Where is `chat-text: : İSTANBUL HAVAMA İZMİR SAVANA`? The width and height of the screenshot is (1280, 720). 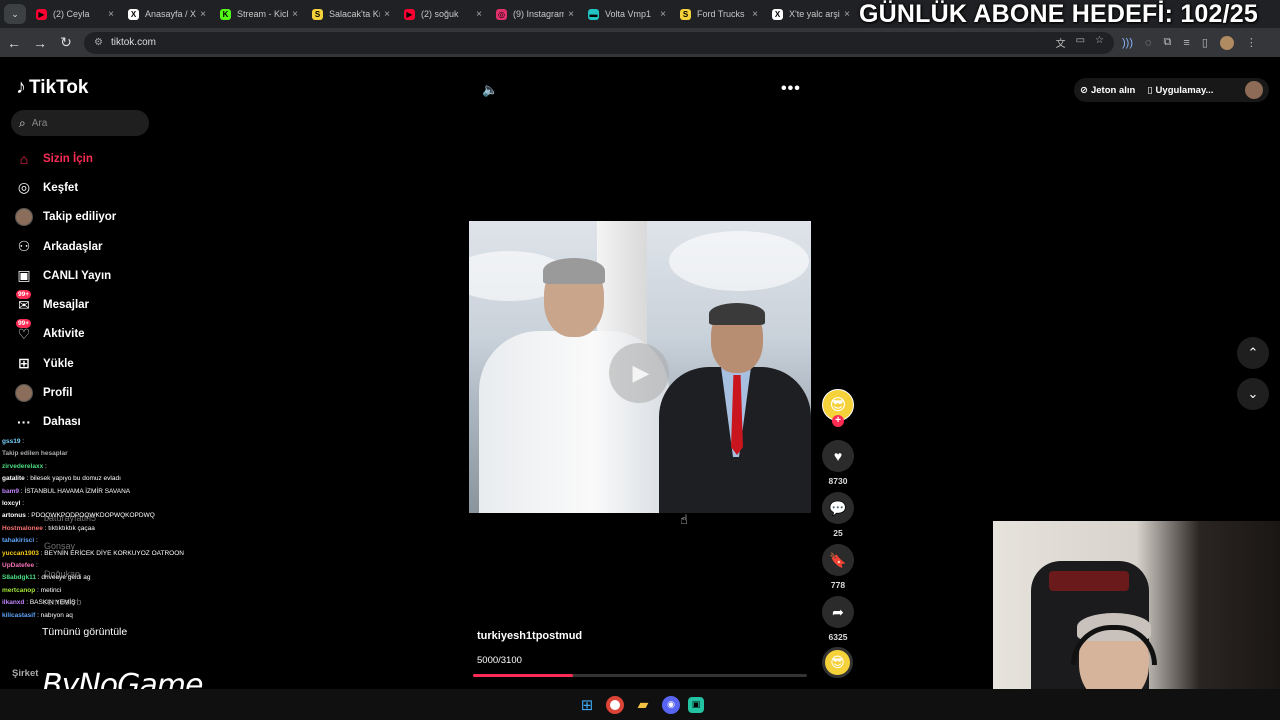 chat-text: : İSTANBUL HAVAMA İZMİR SAVANA is located at coordinates (75, 491).